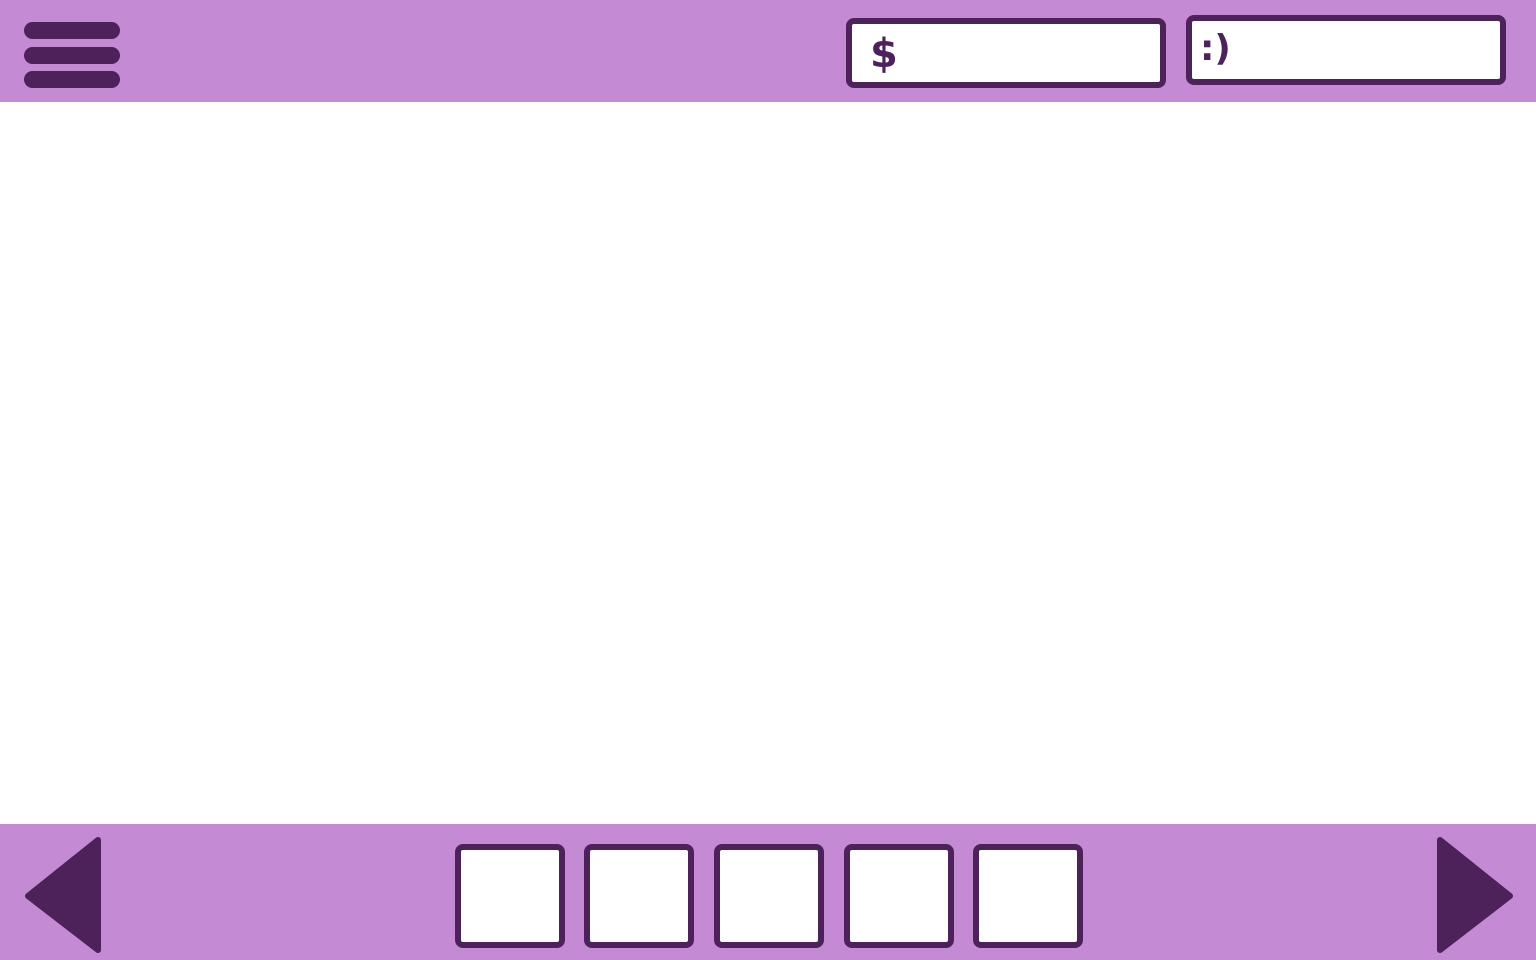 This screenshot has width=1536, height=960. I want to click on top-bar: $ :), so click(768, 51).